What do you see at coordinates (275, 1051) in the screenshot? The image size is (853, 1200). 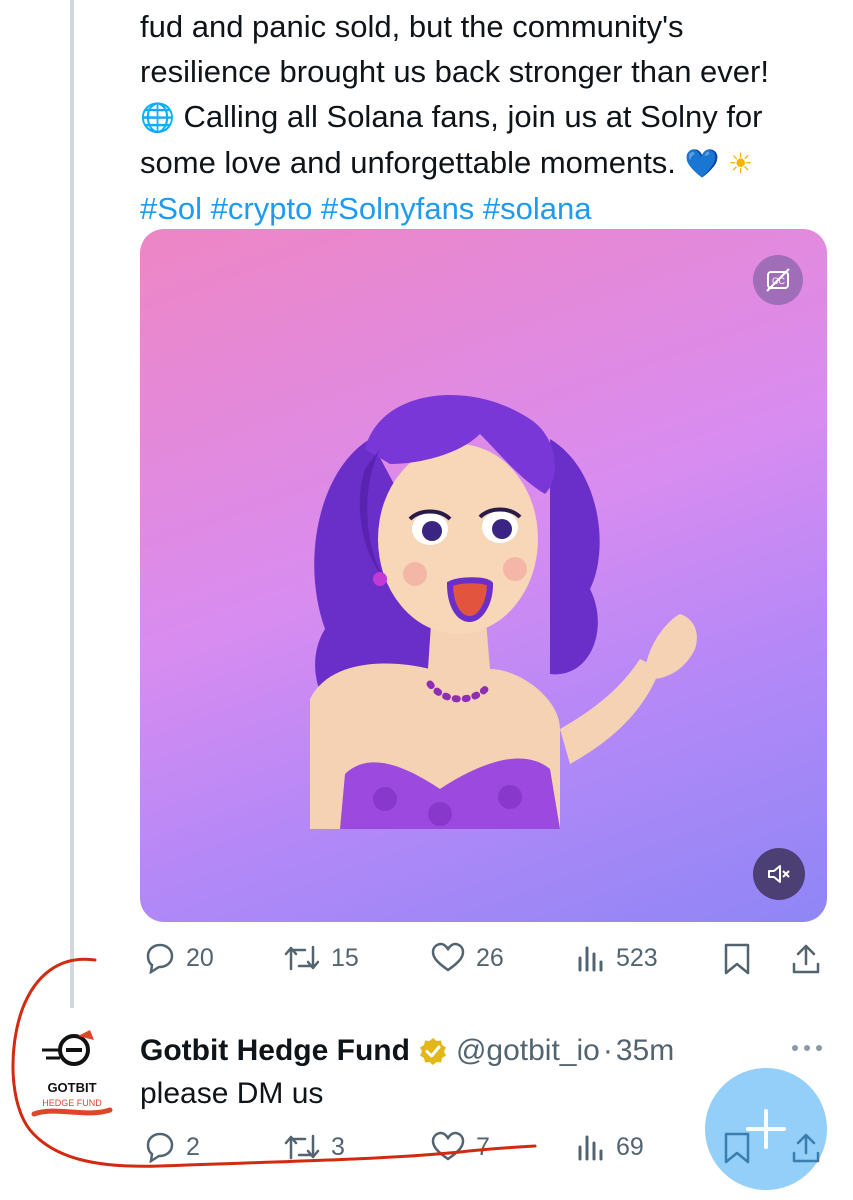 I see `author-name: Gotbit Hedge Fund` at bounding box center [275, 1051].